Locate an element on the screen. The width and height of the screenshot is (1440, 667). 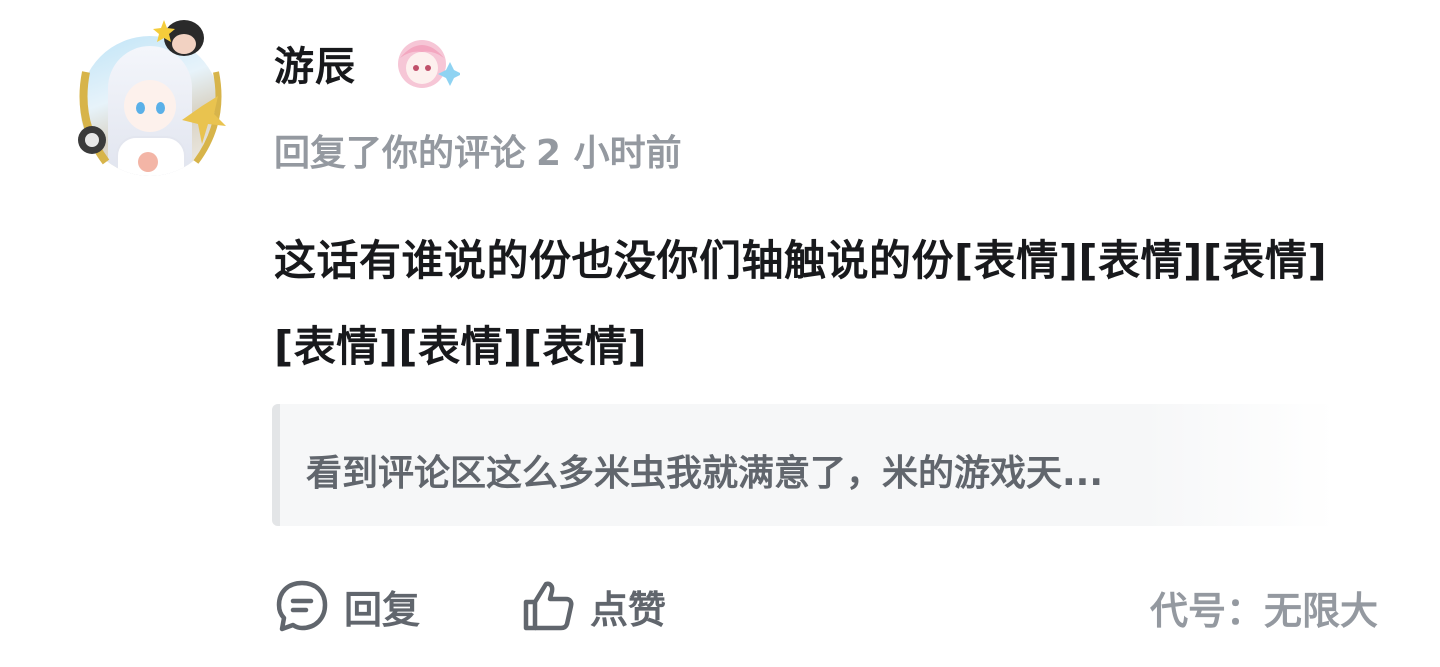
quote-bar is located at coordinates (276, 465).